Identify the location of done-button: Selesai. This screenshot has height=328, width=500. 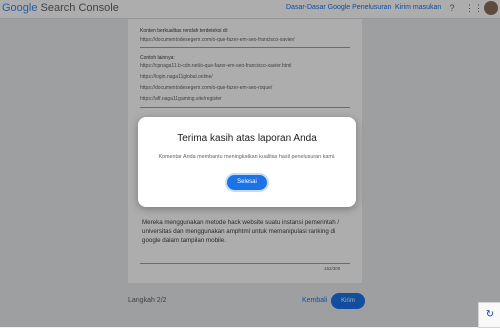
(247, 182).